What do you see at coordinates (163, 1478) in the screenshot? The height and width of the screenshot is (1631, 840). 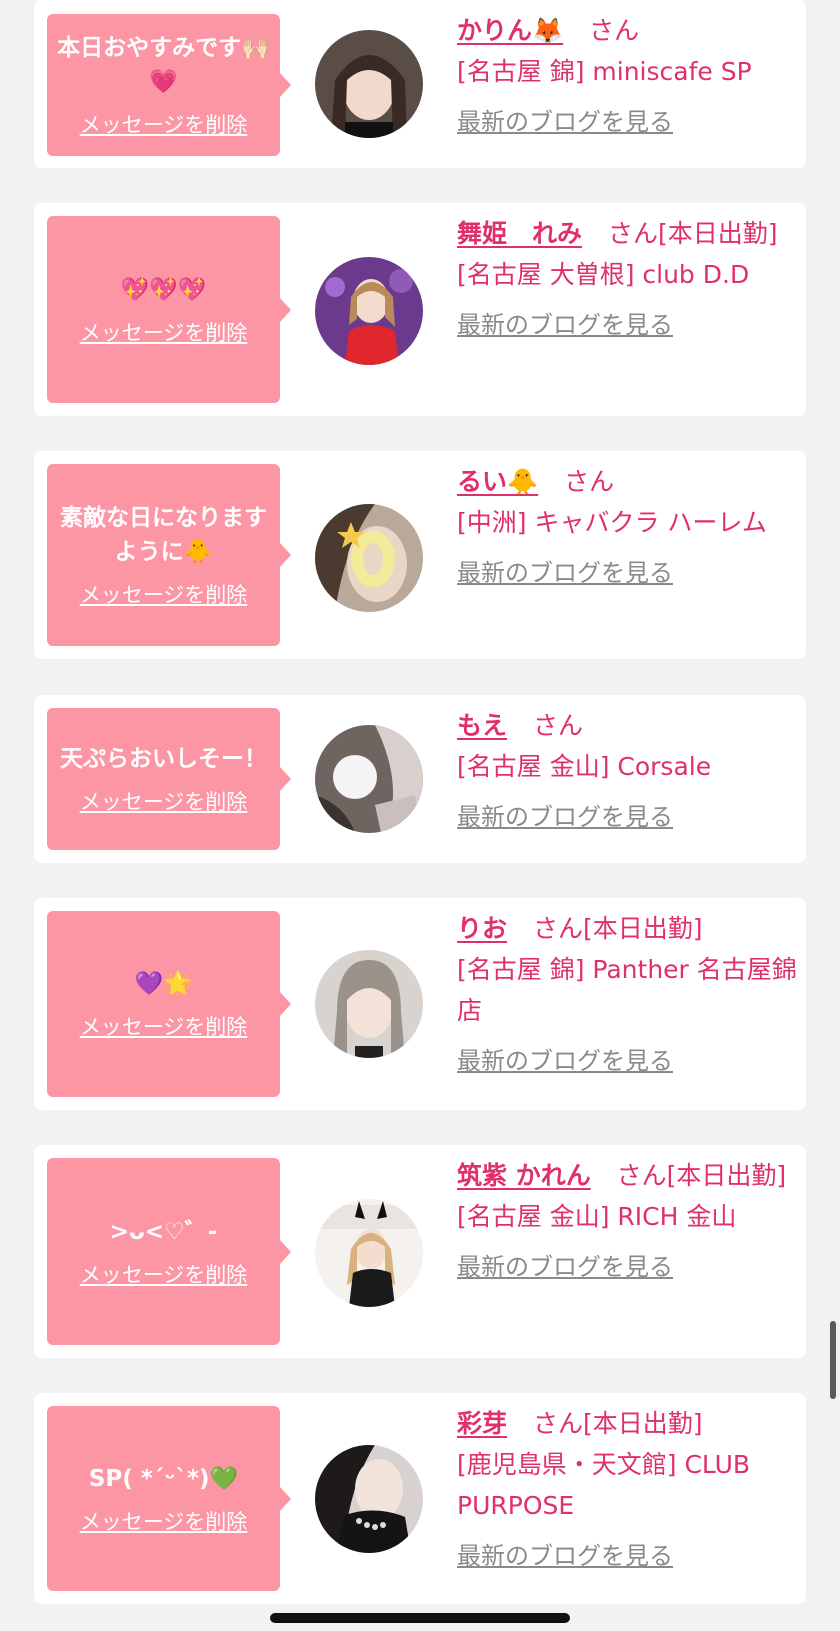 I see `message-text: SP( *ˊᵕˋ*)💚` at bounding box center [163, 1478].